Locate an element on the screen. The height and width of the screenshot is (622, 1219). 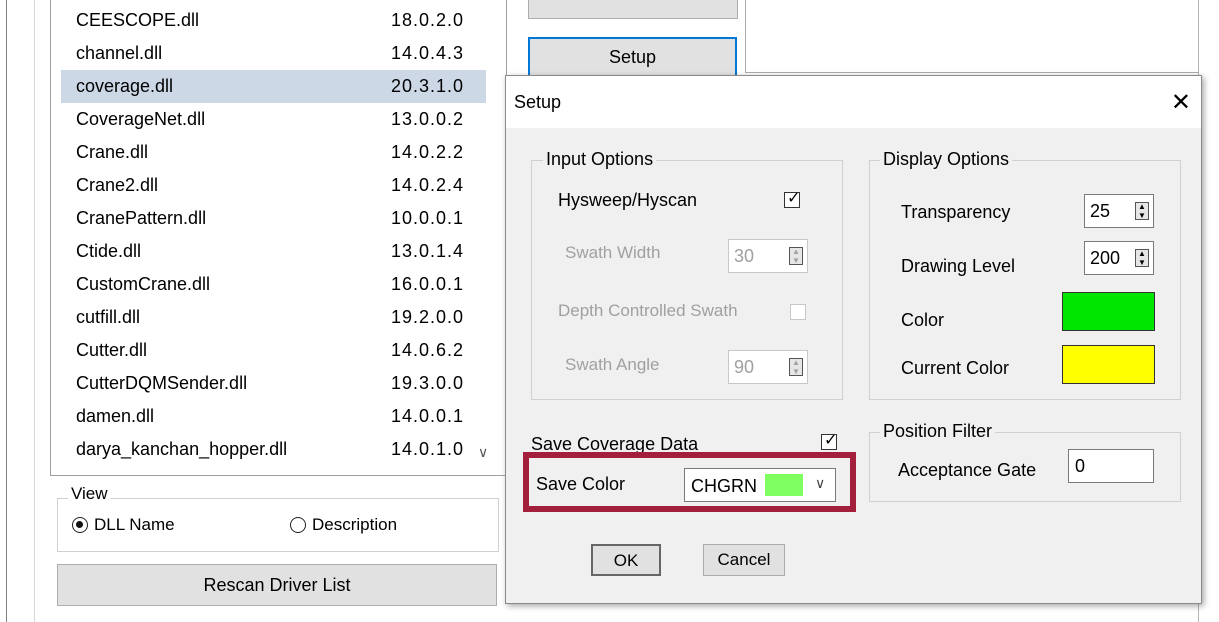
highlight-box is located at coordinates (689, 482).